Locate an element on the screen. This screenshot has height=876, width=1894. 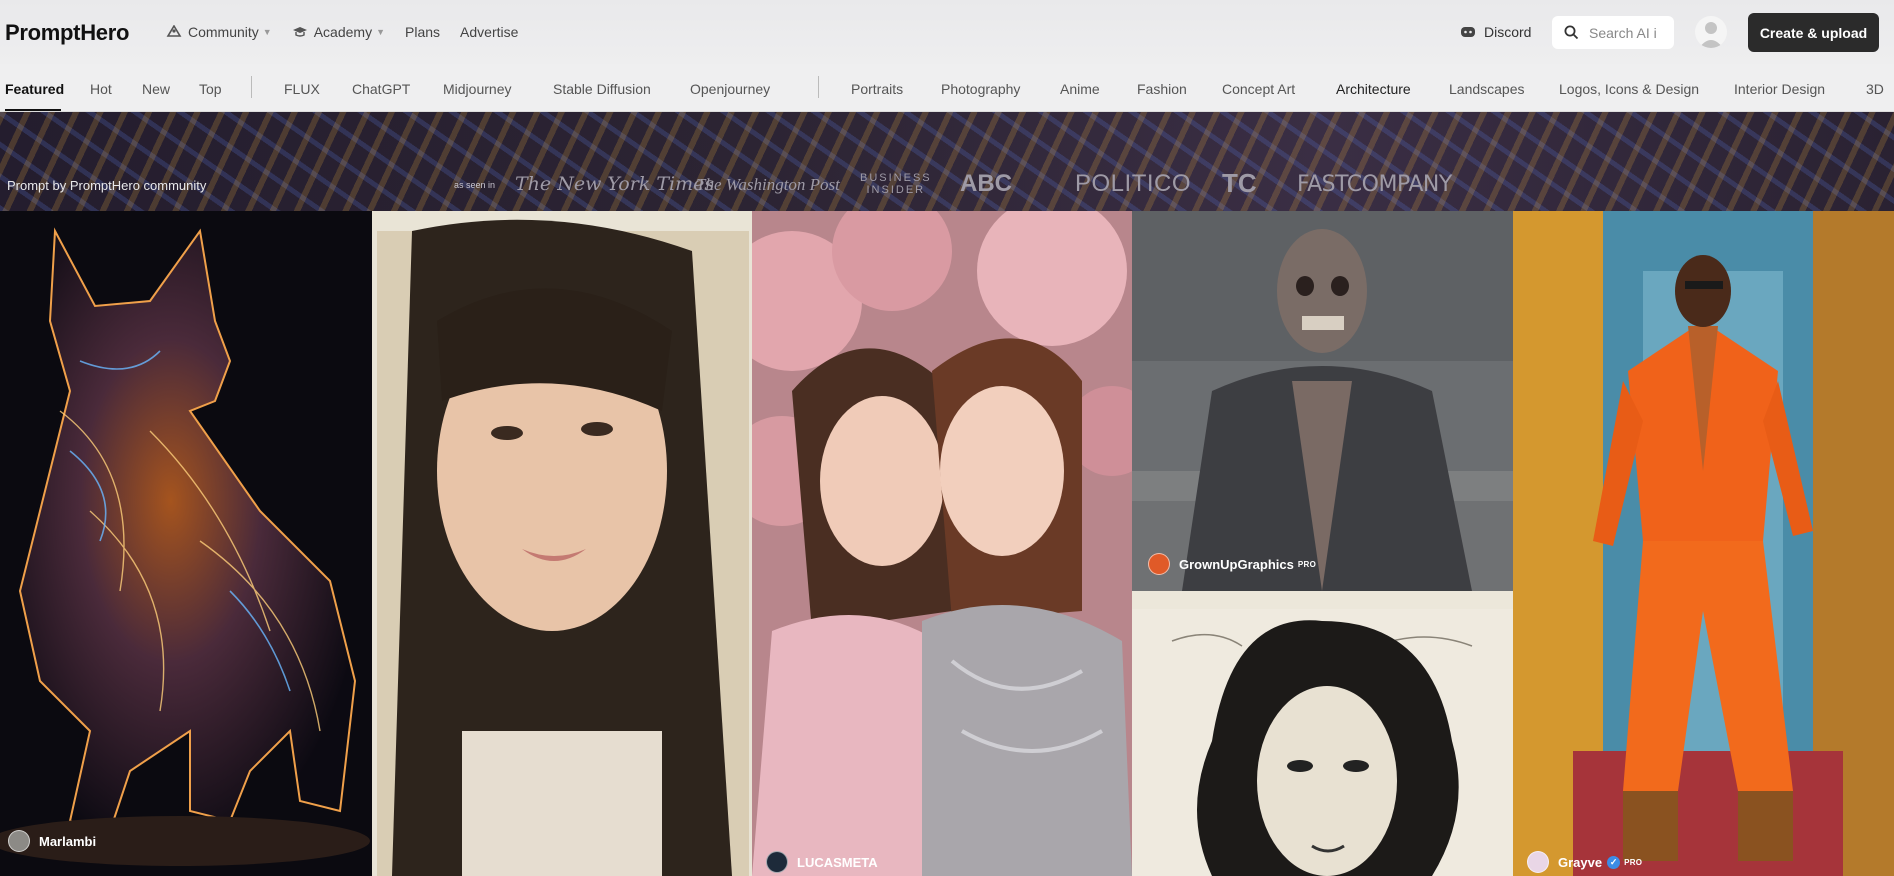
discord-link: Discord is located at coordinates (1495, 32).